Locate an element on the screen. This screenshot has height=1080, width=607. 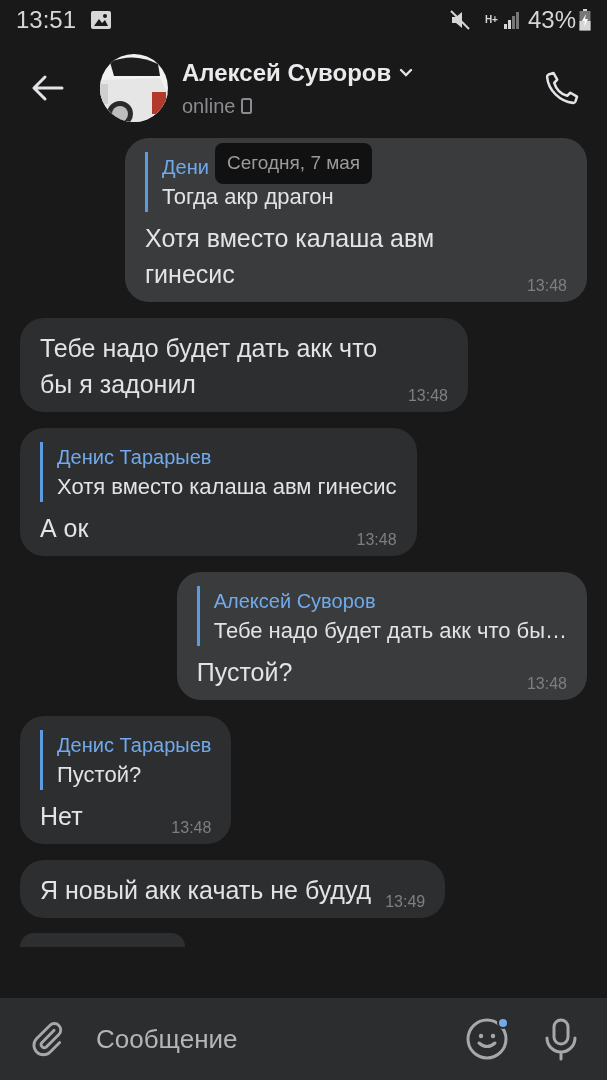
reply-author: Дени is located at coordinates (185, 167).